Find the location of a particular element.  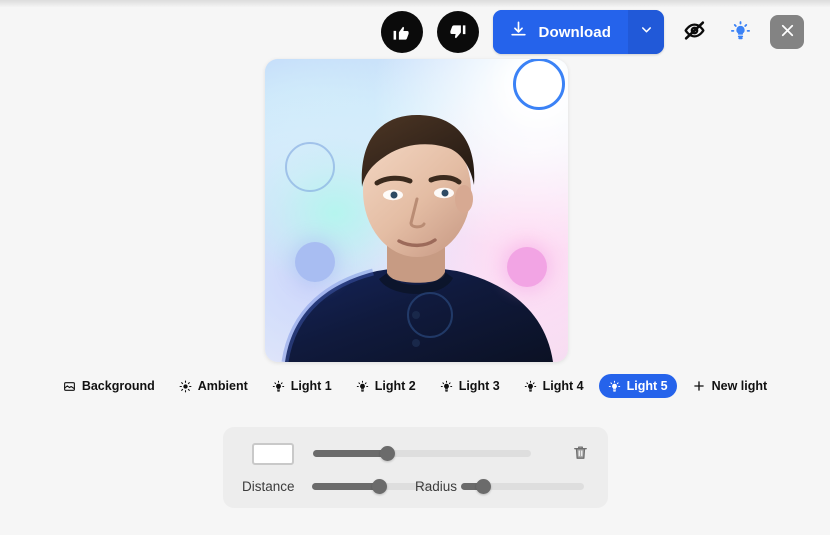

distance-slider is located at coordinates (371, 486).